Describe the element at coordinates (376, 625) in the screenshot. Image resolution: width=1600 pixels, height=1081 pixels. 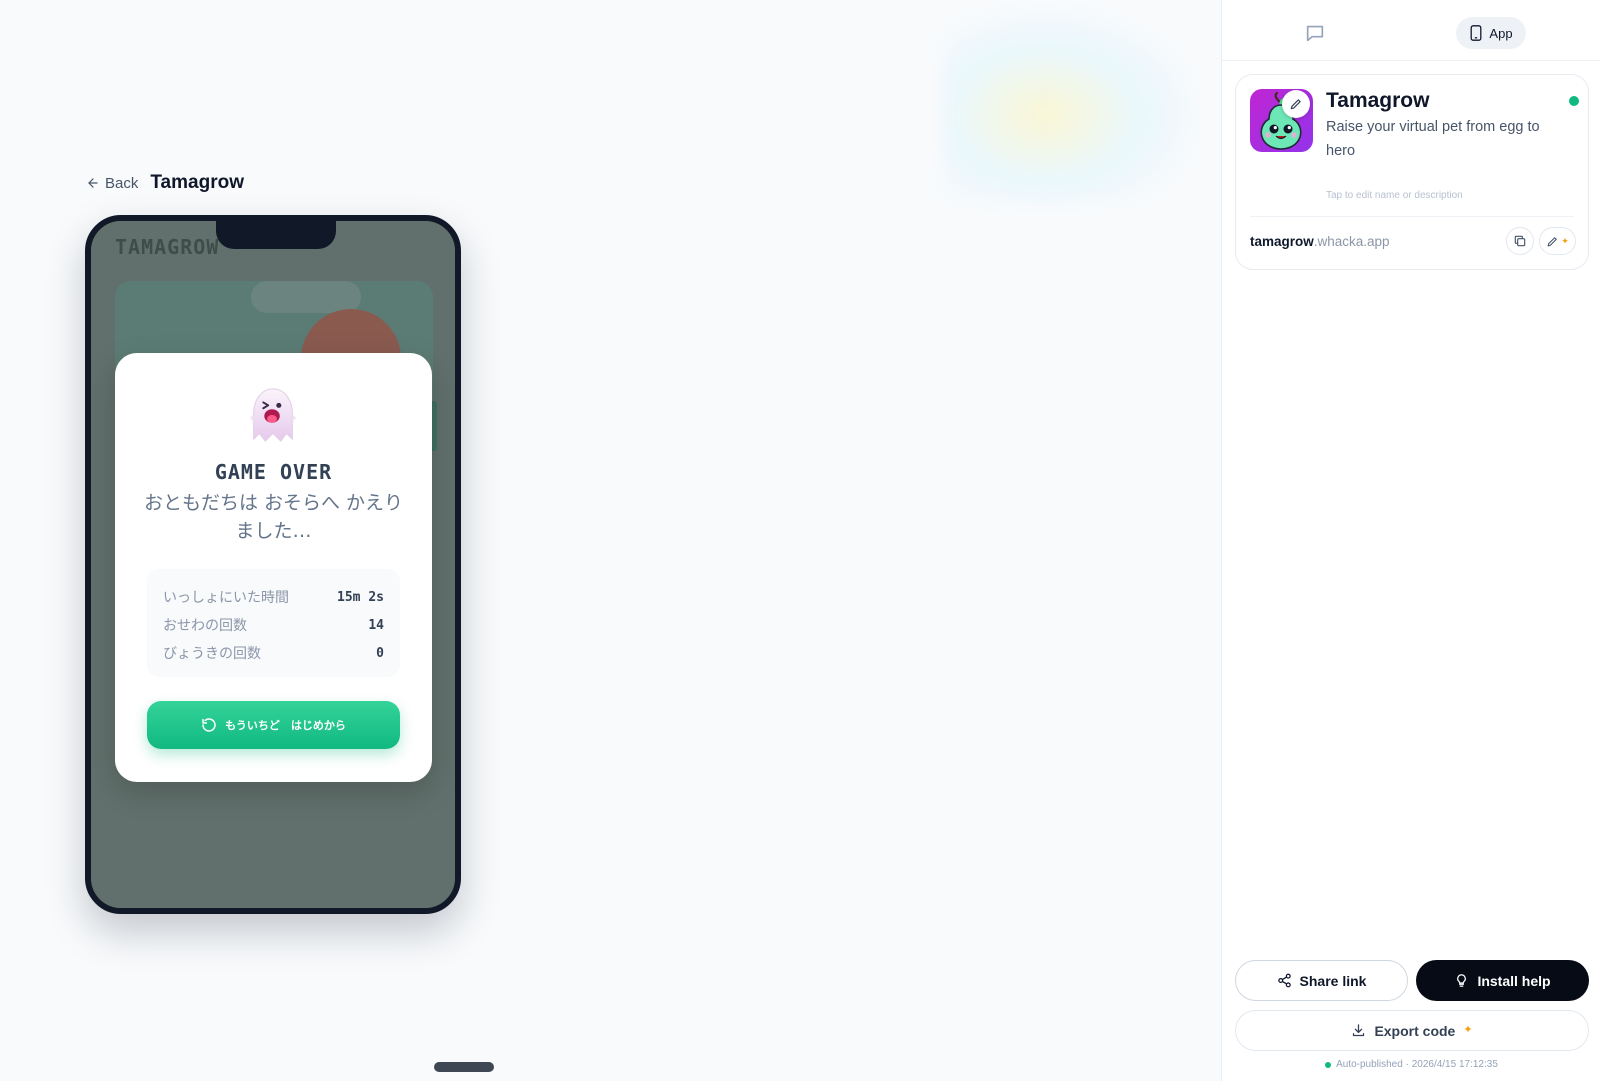
I see `stat-value: 14` at that location.